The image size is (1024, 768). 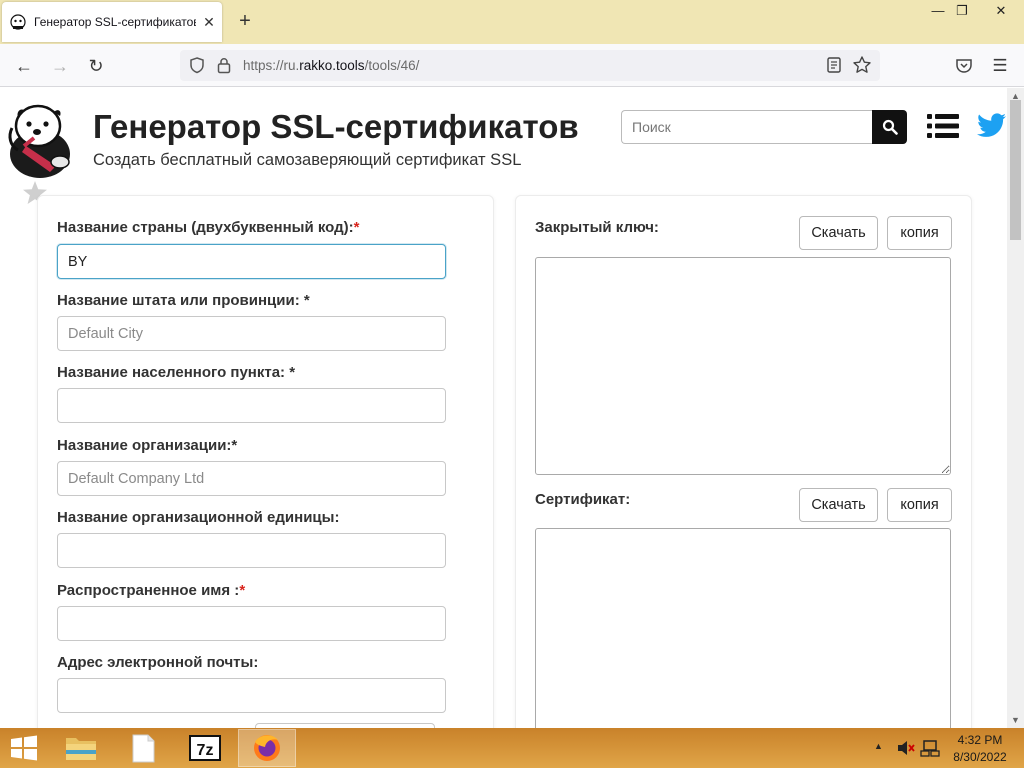 I want to click on reload-button: ↻, so click(x=96, y=66).